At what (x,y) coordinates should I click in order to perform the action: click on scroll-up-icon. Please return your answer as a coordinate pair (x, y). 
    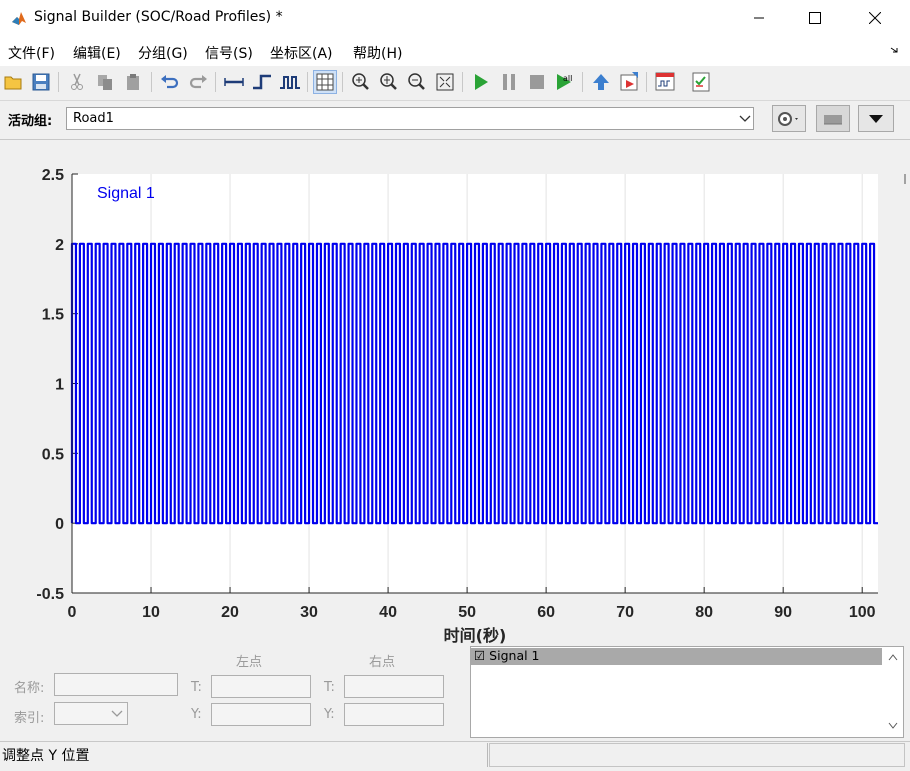
    Looking at the image, I should click on (893, 657).